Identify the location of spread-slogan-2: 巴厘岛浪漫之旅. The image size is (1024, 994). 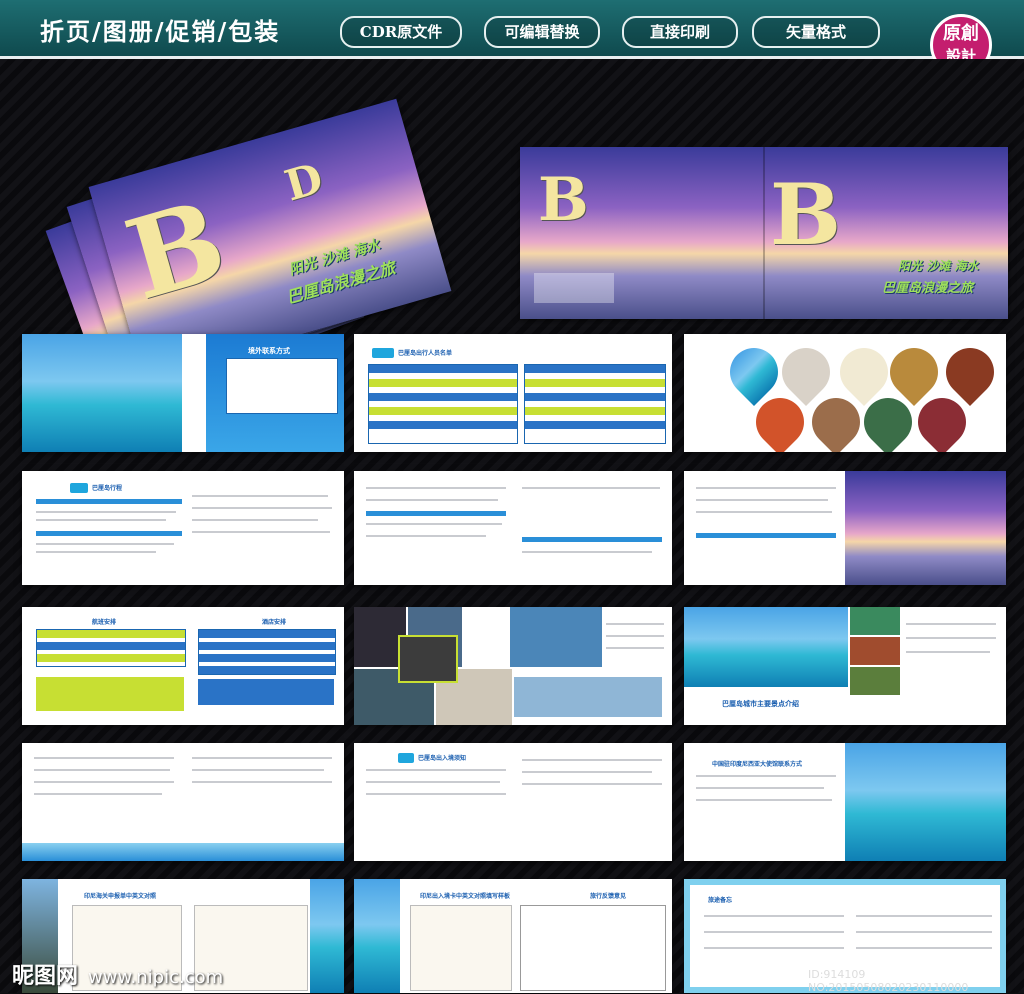
(928, 288).